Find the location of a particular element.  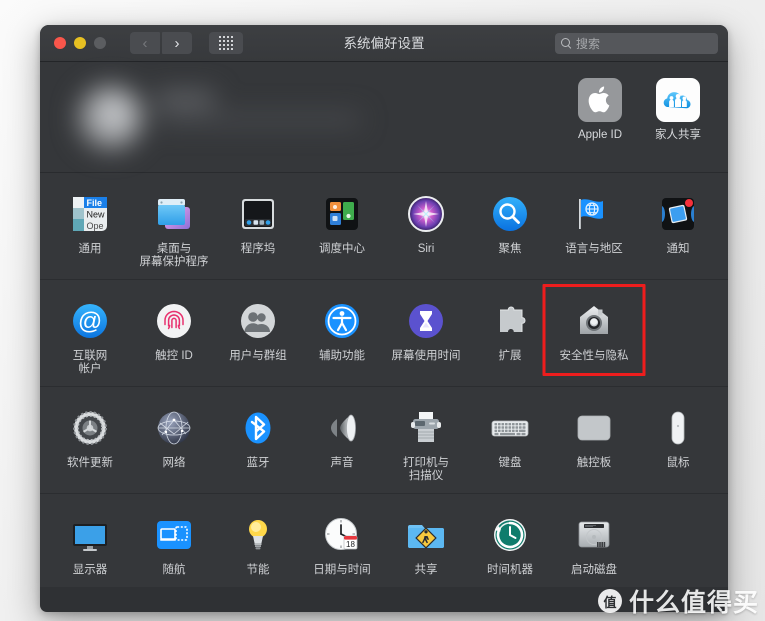

chevron-right-icon: › is located at coordinates (177, 43).